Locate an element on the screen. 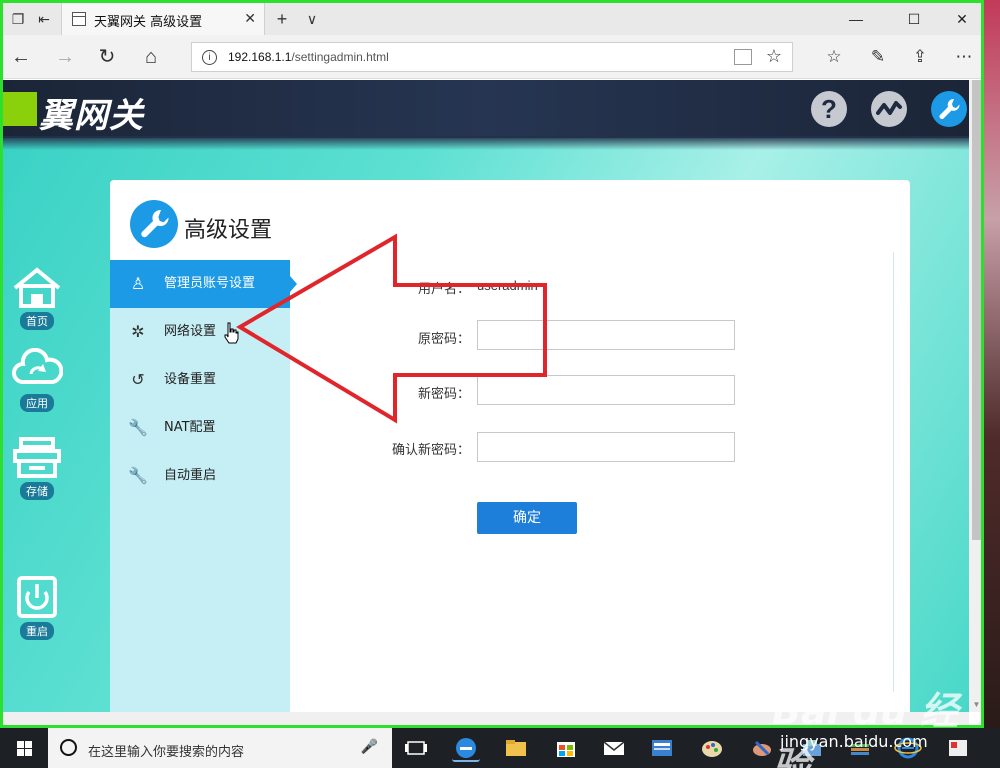 Image resolution: width=1000 pixels, height=768 pixels. tab-actions-icon: ❐ is located at coordinates (18, 19).